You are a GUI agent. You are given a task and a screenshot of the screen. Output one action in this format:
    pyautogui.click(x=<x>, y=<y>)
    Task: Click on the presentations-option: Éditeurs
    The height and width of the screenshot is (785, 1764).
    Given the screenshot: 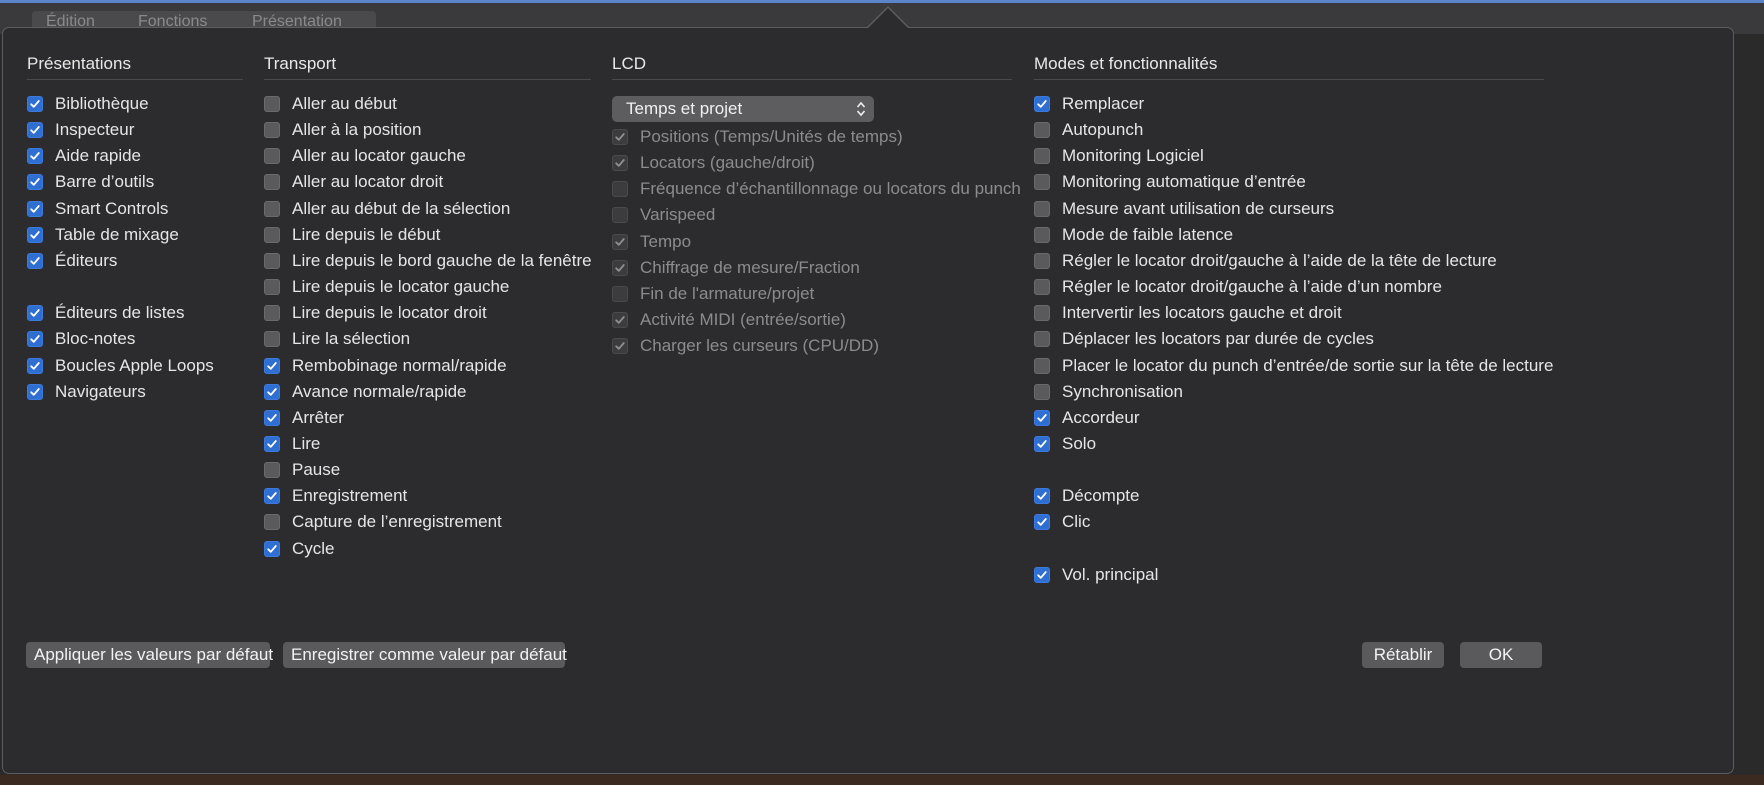 What is the action you would take?
    pyautogui.click(x=72, y=261)
    